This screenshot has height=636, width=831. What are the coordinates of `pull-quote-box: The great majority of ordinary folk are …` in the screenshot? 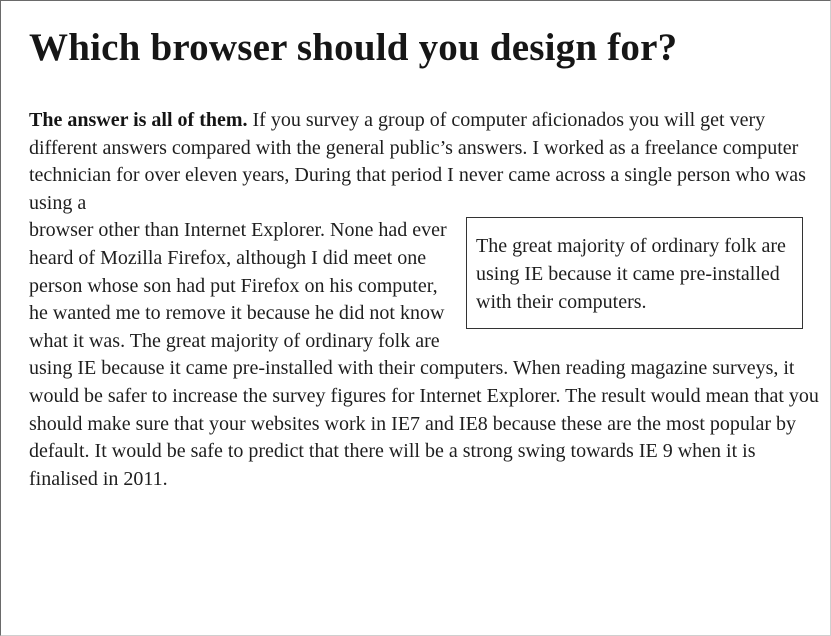 It's located at (634, 273).